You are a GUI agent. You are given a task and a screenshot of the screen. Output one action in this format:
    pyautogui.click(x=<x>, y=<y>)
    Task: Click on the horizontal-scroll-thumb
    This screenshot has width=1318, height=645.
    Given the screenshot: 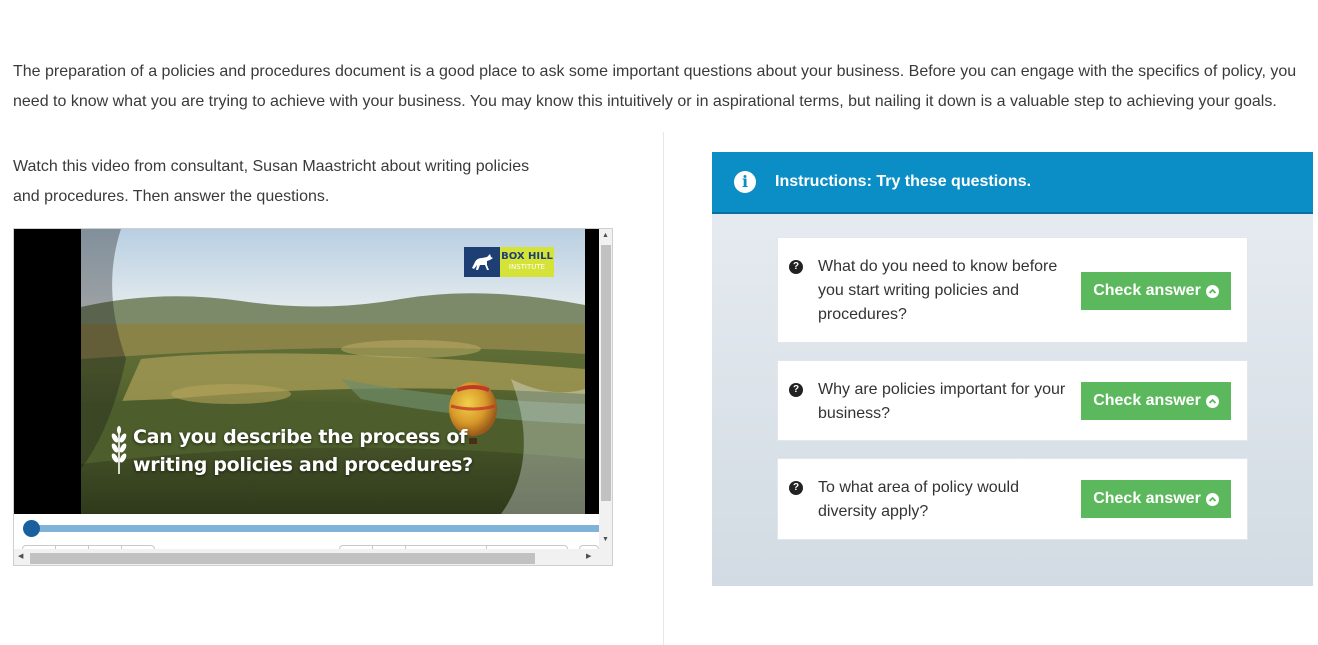 What is the action you would take?
    pyautogui.click(x=282, y=558)
    